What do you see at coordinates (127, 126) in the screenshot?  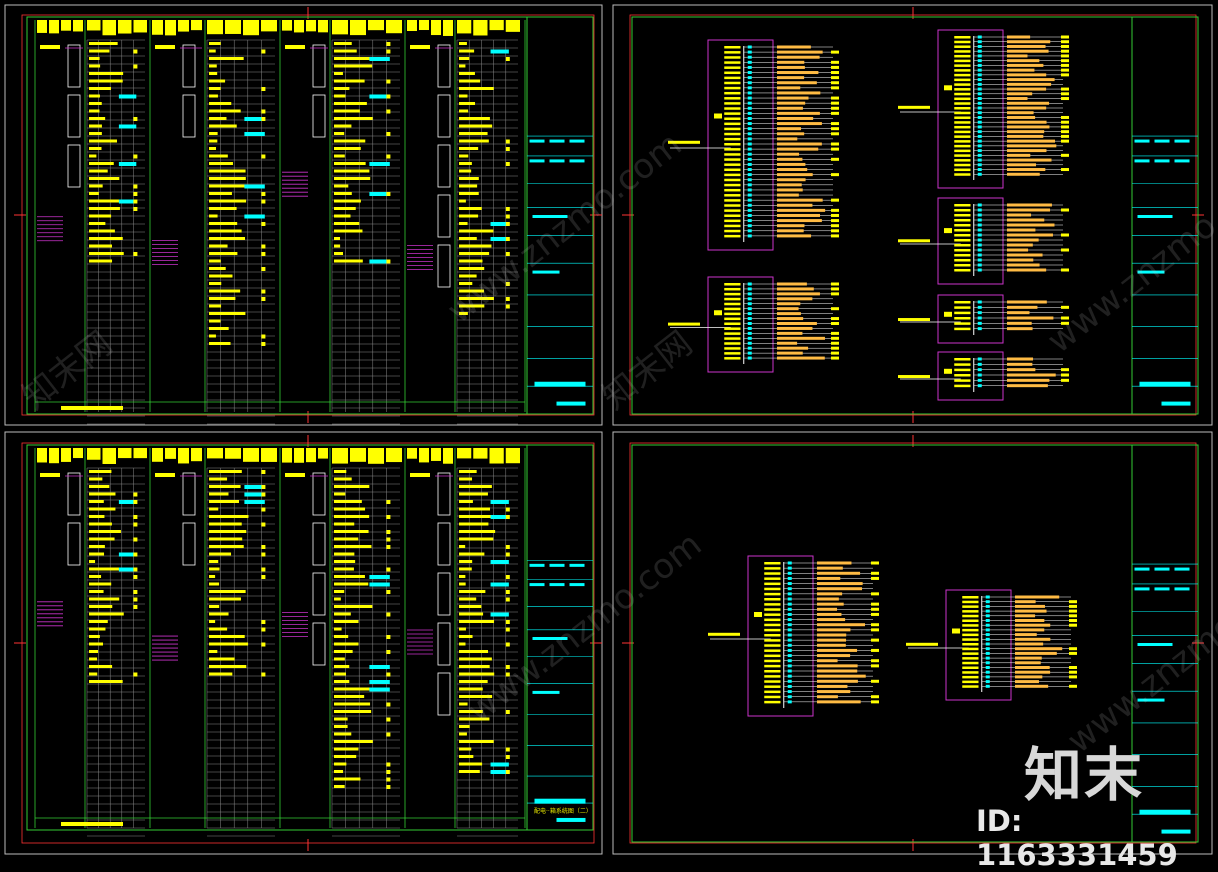 I see `table-cell-highlight` at bounding box center [127, 126].